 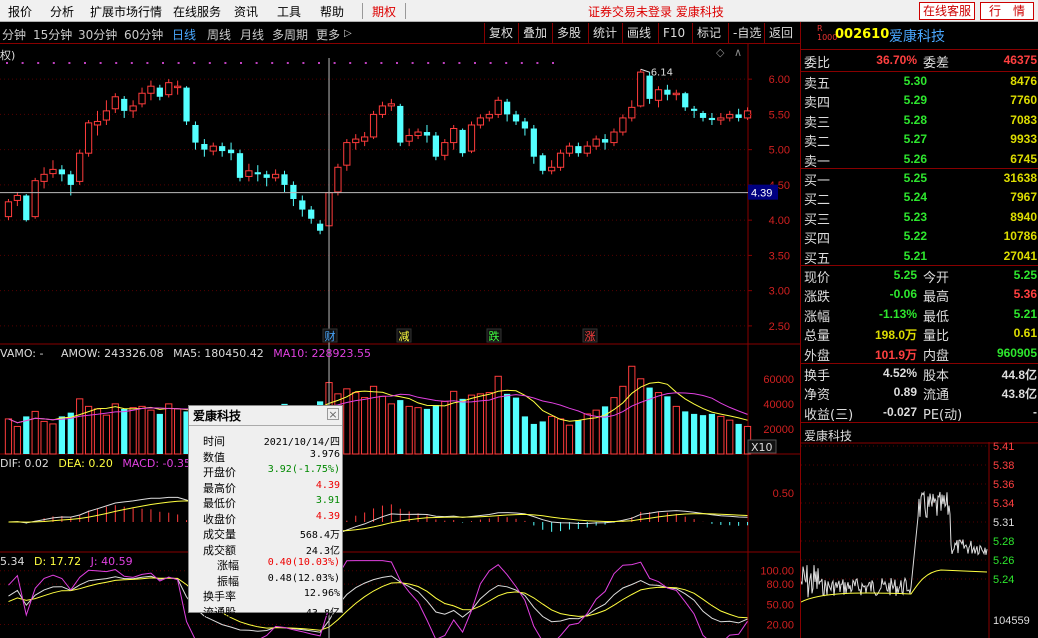 What do you see at coordinates (1007, 11) in the screenshot?
I see `quote-button: 行 情` at bounding box center [1007, 11].